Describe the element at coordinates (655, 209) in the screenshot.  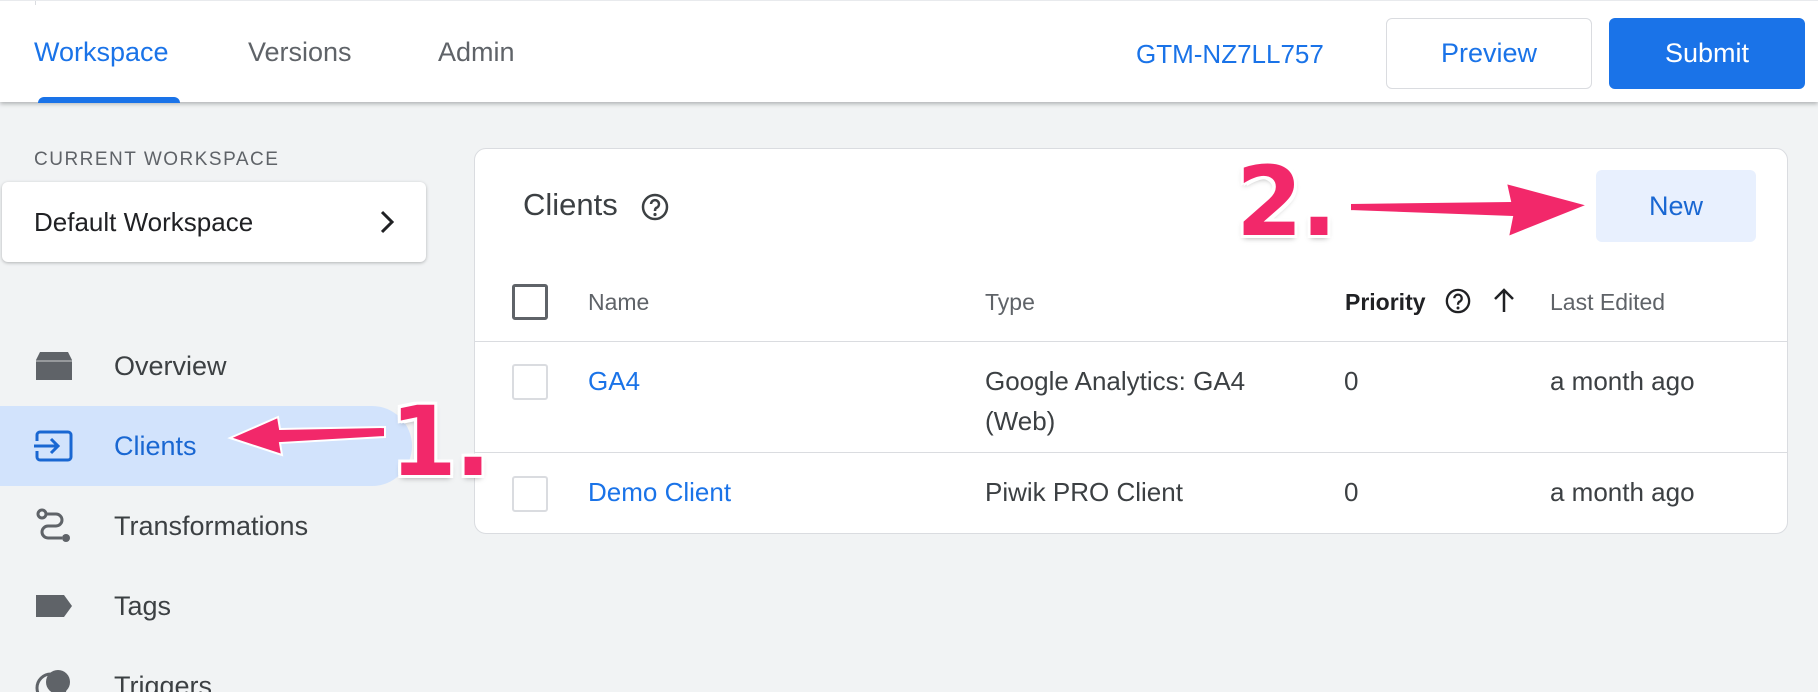
I see `help-icon` at that location.